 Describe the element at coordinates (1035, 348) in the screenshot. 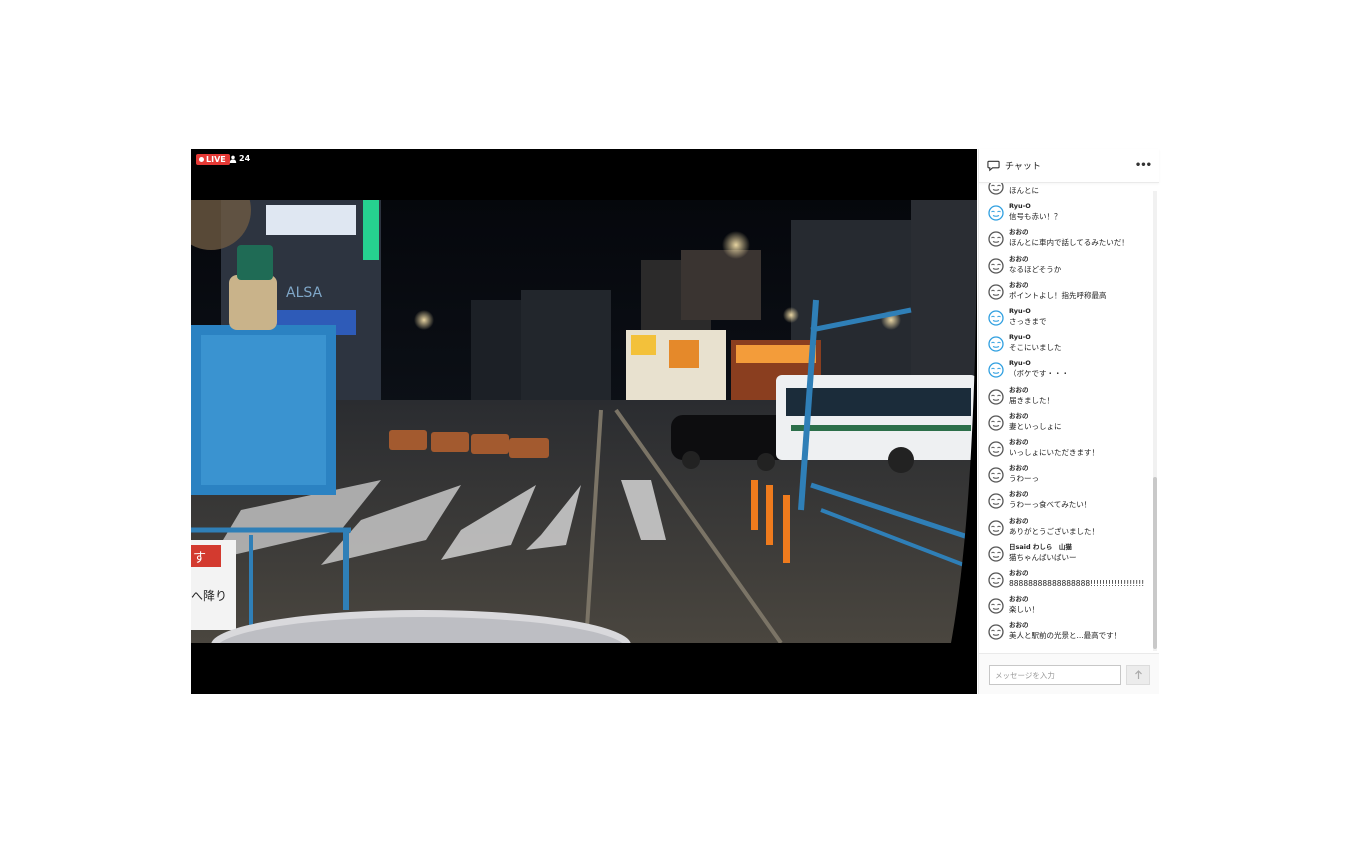

I see `chat-message-text: そこにいました` at that location.